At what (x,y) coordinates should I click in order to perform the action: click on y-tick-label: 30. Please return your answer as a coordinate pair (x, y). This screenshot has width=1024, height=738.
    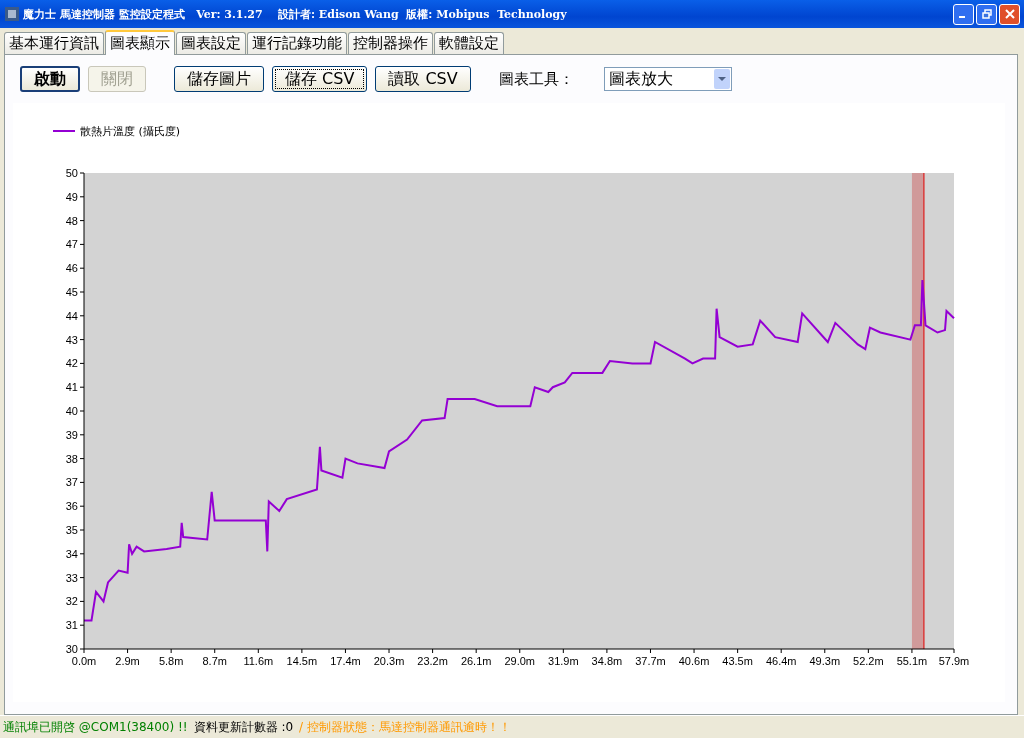
    Looking at the image, I should click on (71, 649).